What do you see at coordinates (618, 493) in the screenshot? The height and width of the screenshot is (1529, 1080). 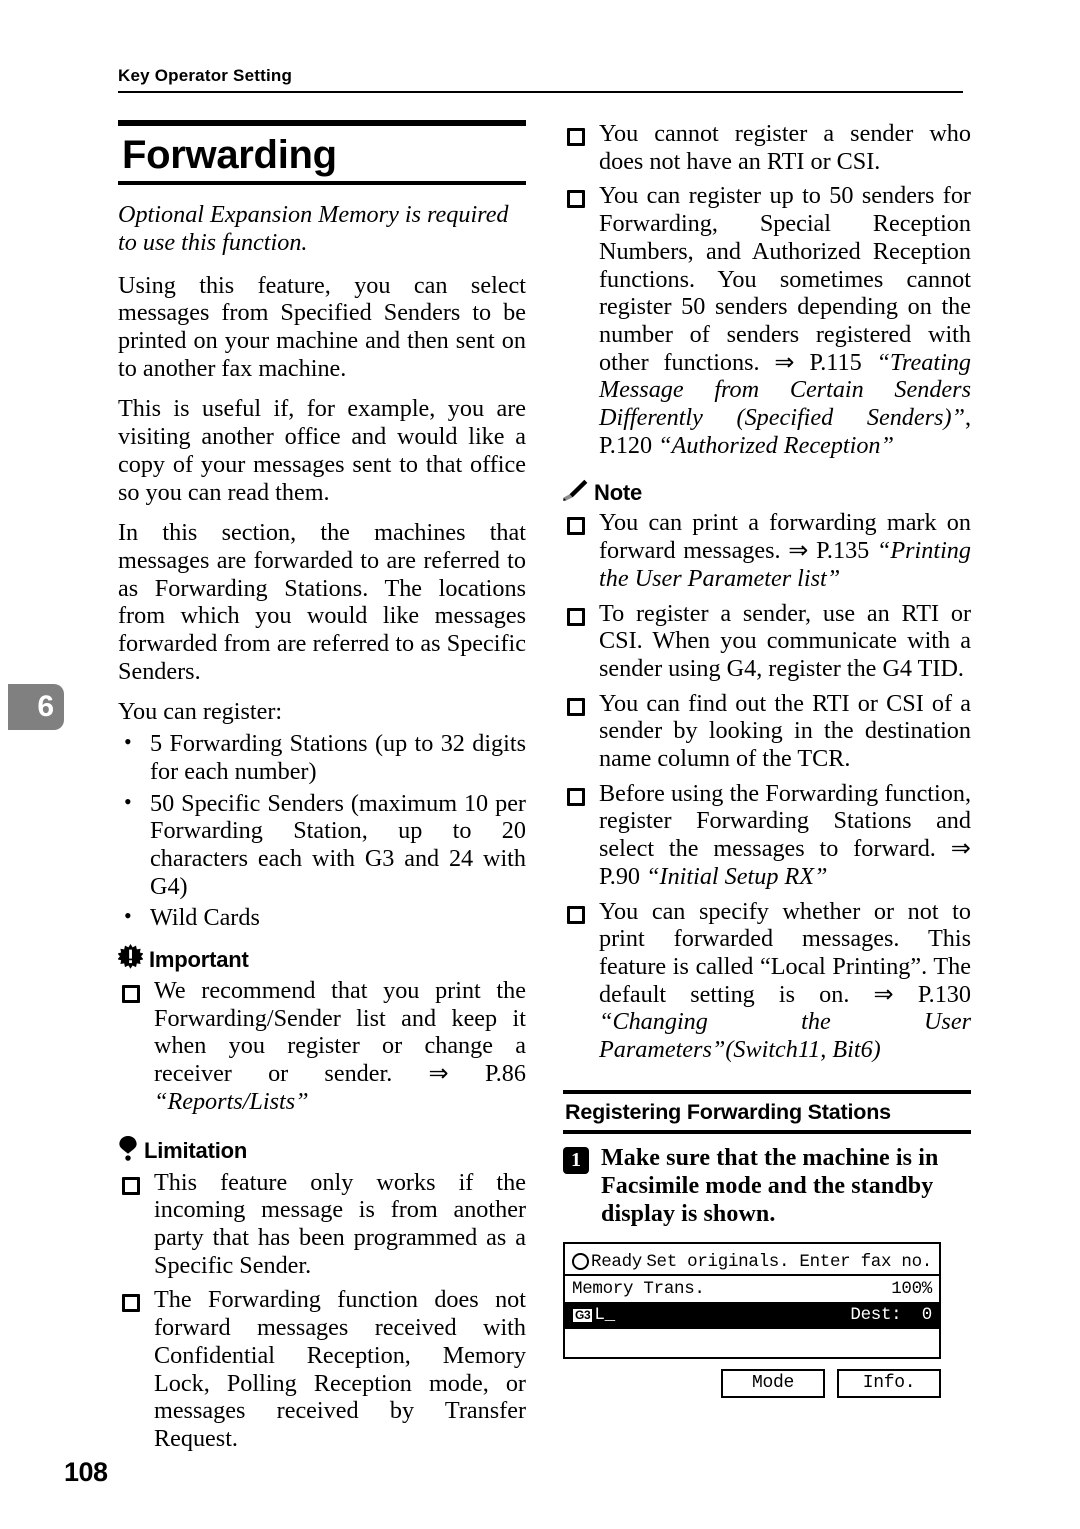 I see `note-label: Note` at bounding box center [618, 493].